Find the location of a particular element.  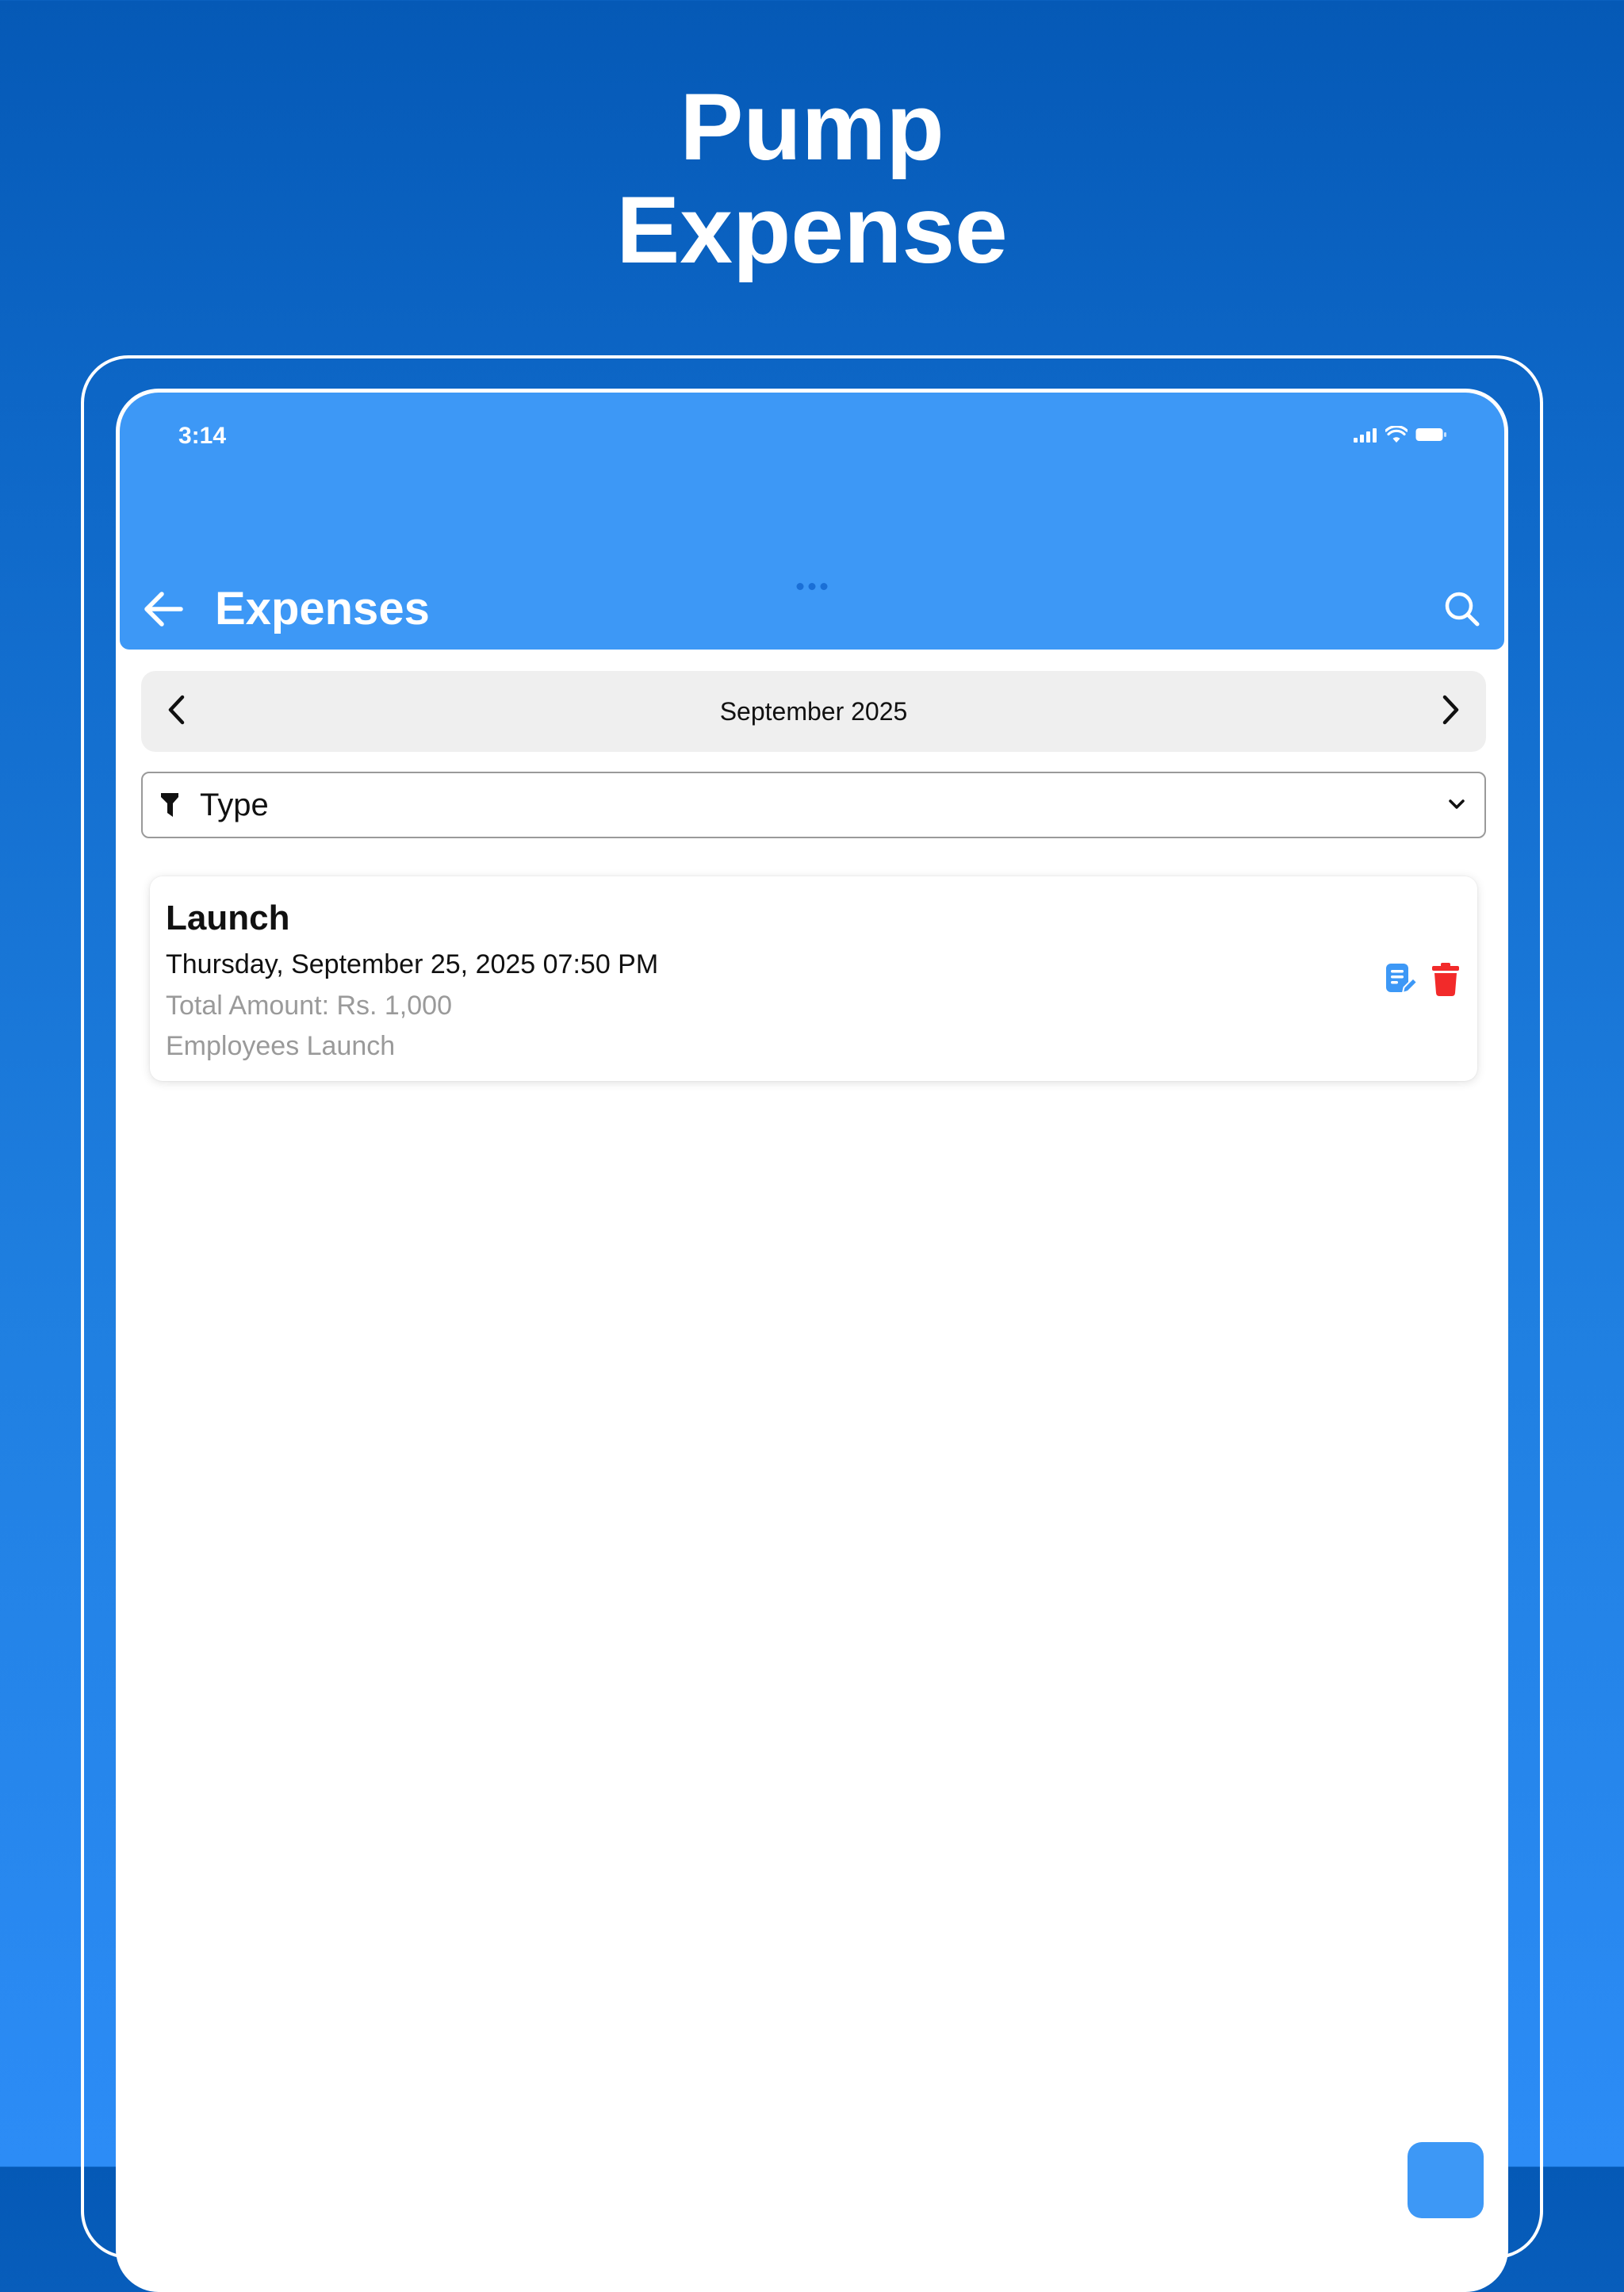

previous-month-button is located at coordinates (177, 712).